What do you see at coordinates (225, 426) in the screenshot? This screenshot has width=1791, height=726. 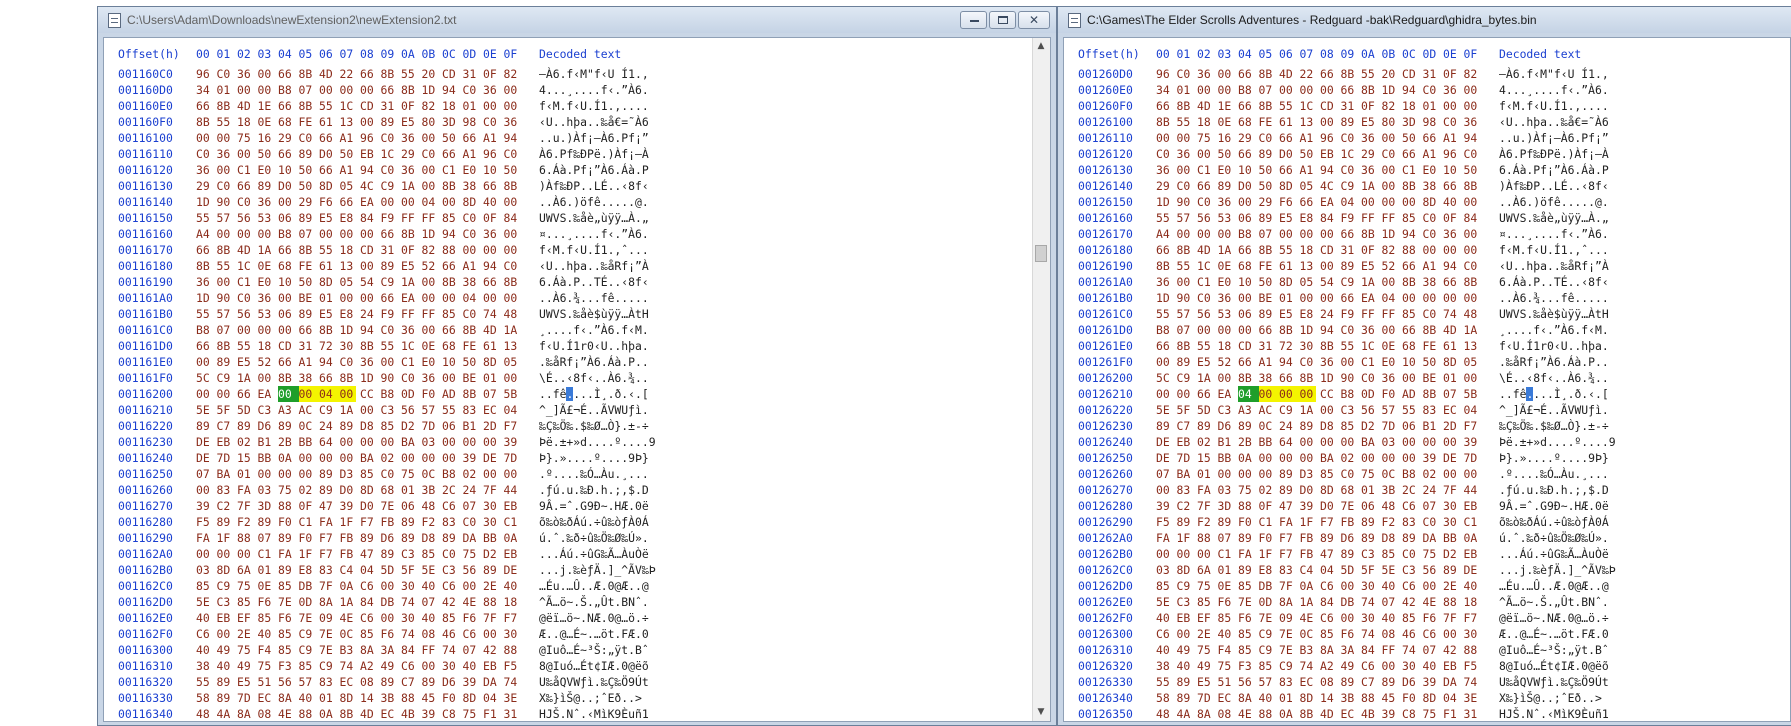 I see `byte-cell: C7` at bounding box center [225, 426].